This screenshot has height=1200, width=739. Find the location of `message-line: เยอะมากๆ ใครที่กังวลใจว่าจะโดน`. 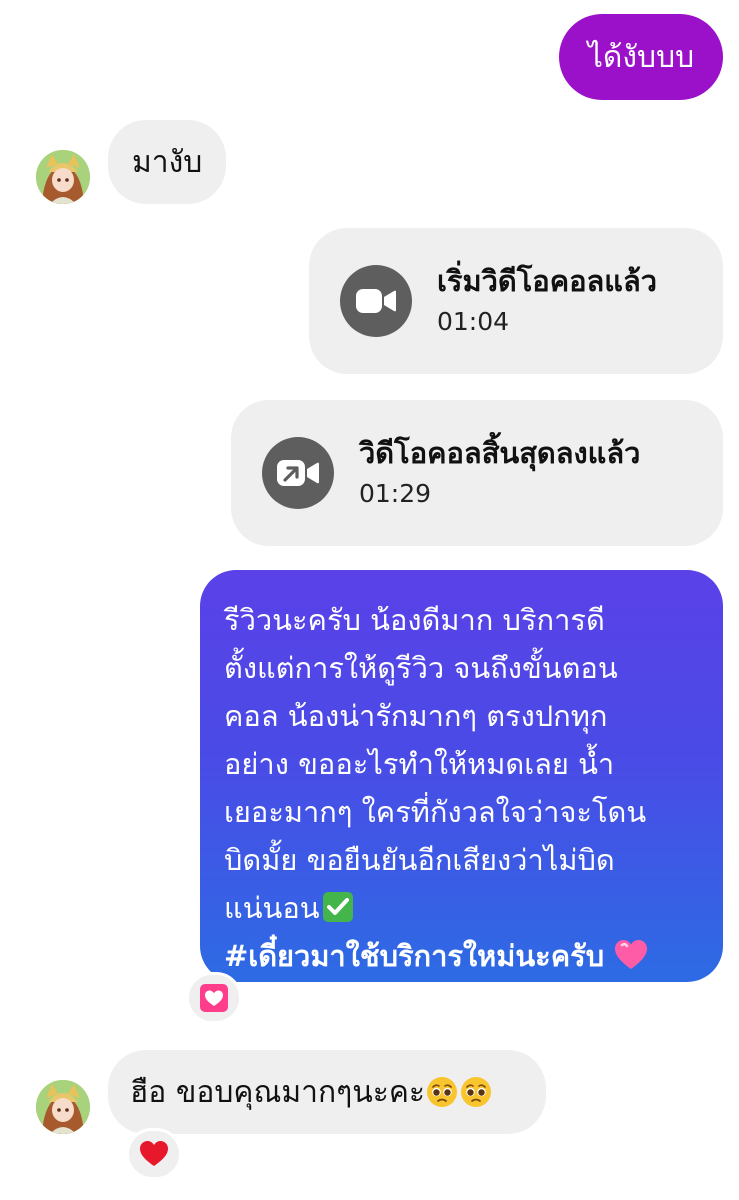

message-line: เยอะมากๆ ใครที่กังวลใจว่าจะโดน is located at coordinates (435, 812).